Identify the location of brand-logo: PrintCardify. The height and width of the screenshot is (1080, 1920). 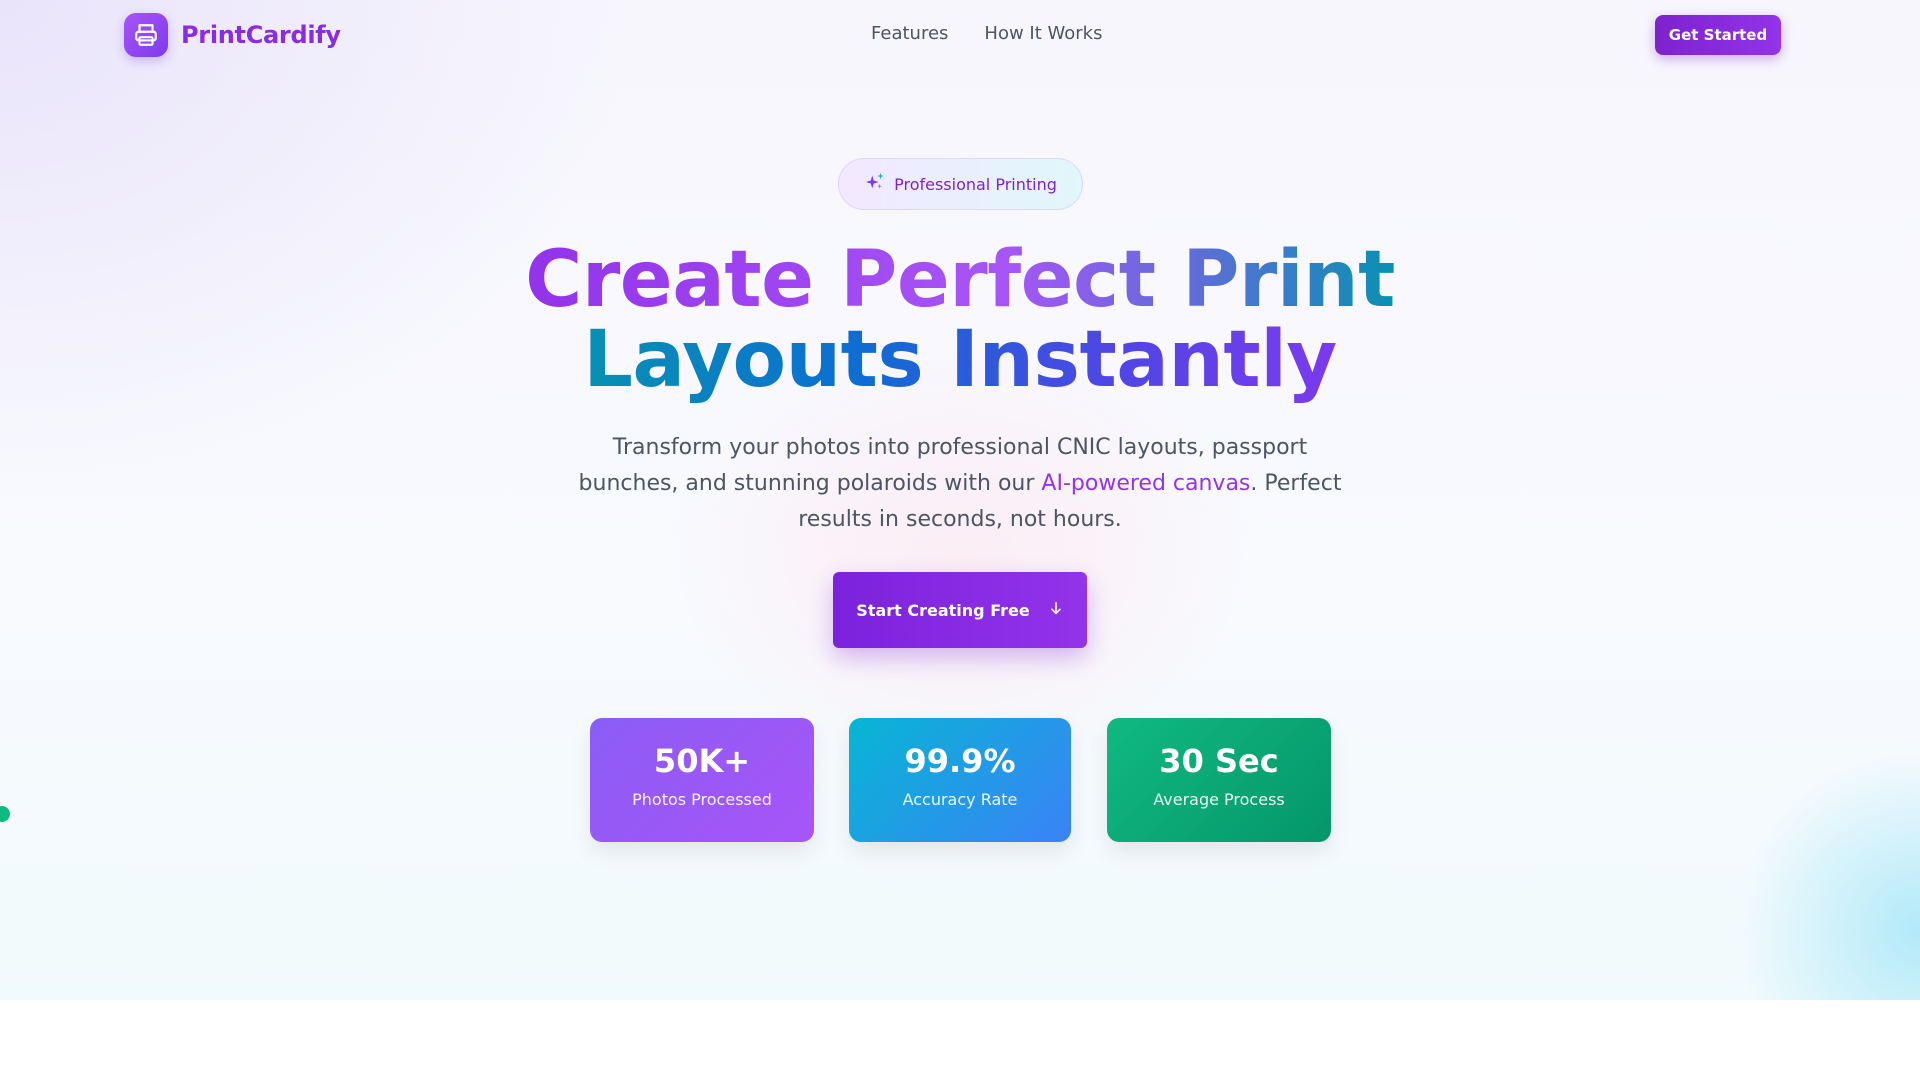
(232, 35).